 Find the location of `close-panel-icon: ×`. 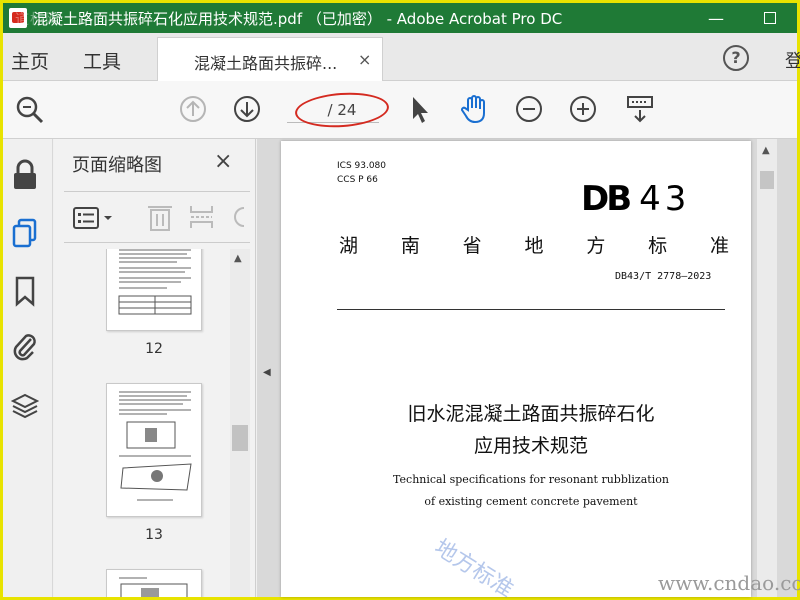

close-panel-icon: × is located at coordinates (223, 161).